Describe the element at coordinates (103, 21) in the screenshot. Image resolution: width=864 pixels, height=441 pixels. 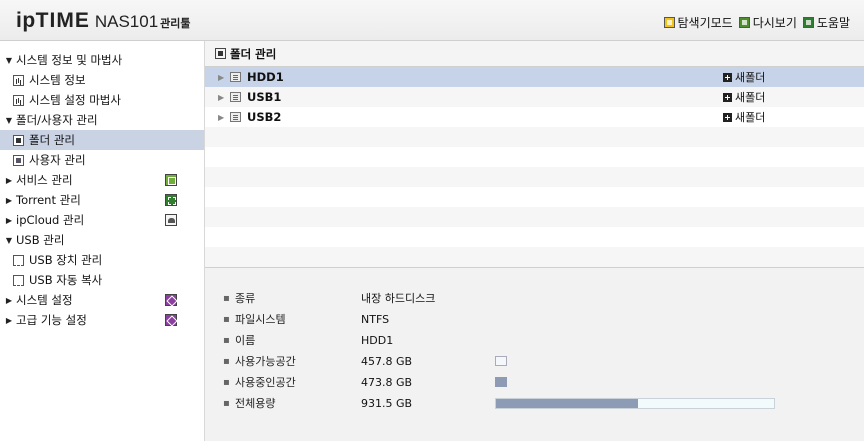
I see `app-logo: ip TIME NAS101 관리툴` at that location.